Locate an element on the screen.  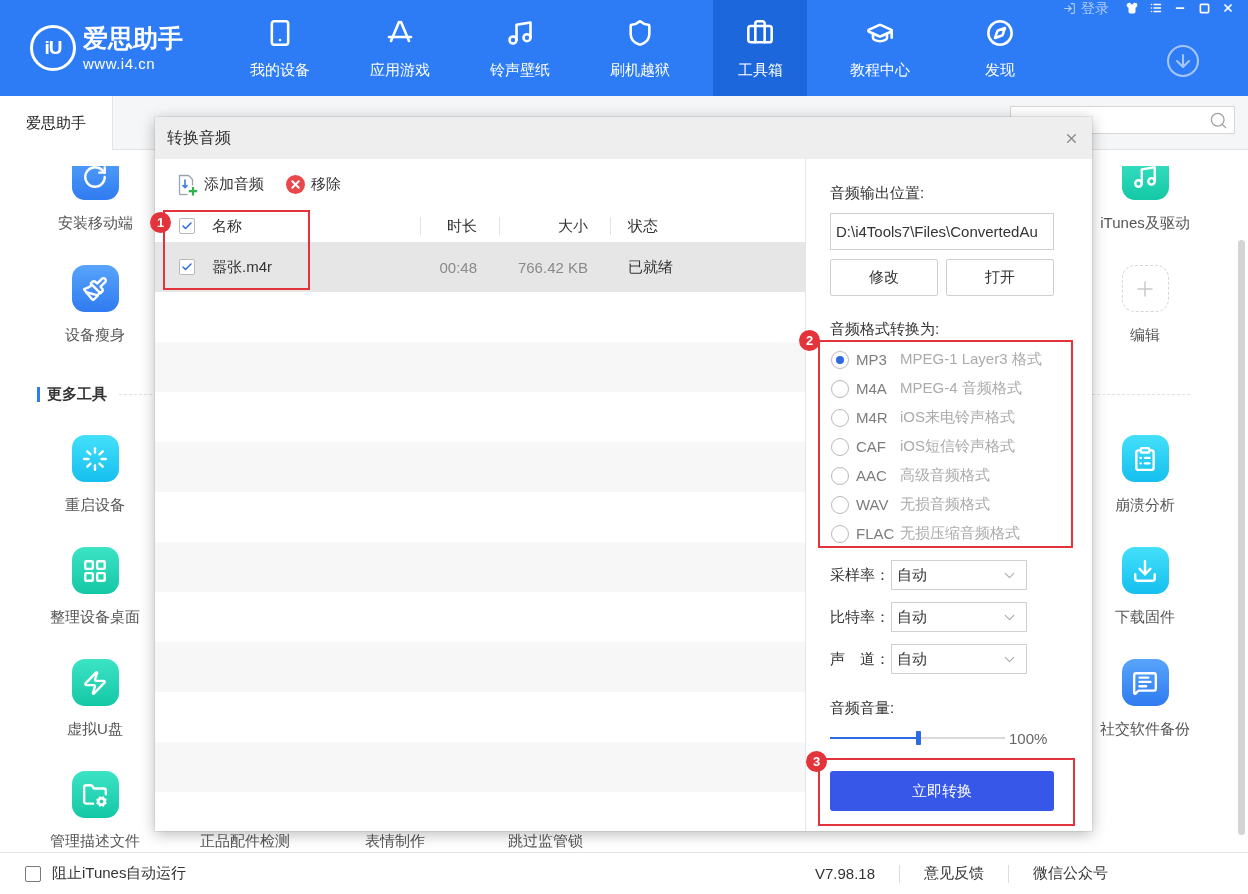
table-cell: 已就绪 is located at coordinates (650, 267).